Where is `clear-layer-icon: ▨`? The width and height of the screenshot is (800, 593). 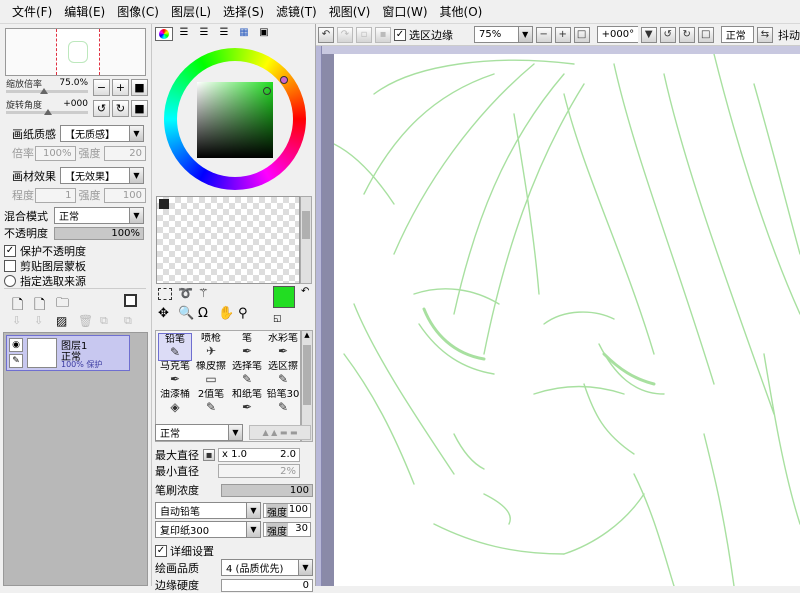 clear-layer-icon: ▨ is located at coordinates (61, 321).